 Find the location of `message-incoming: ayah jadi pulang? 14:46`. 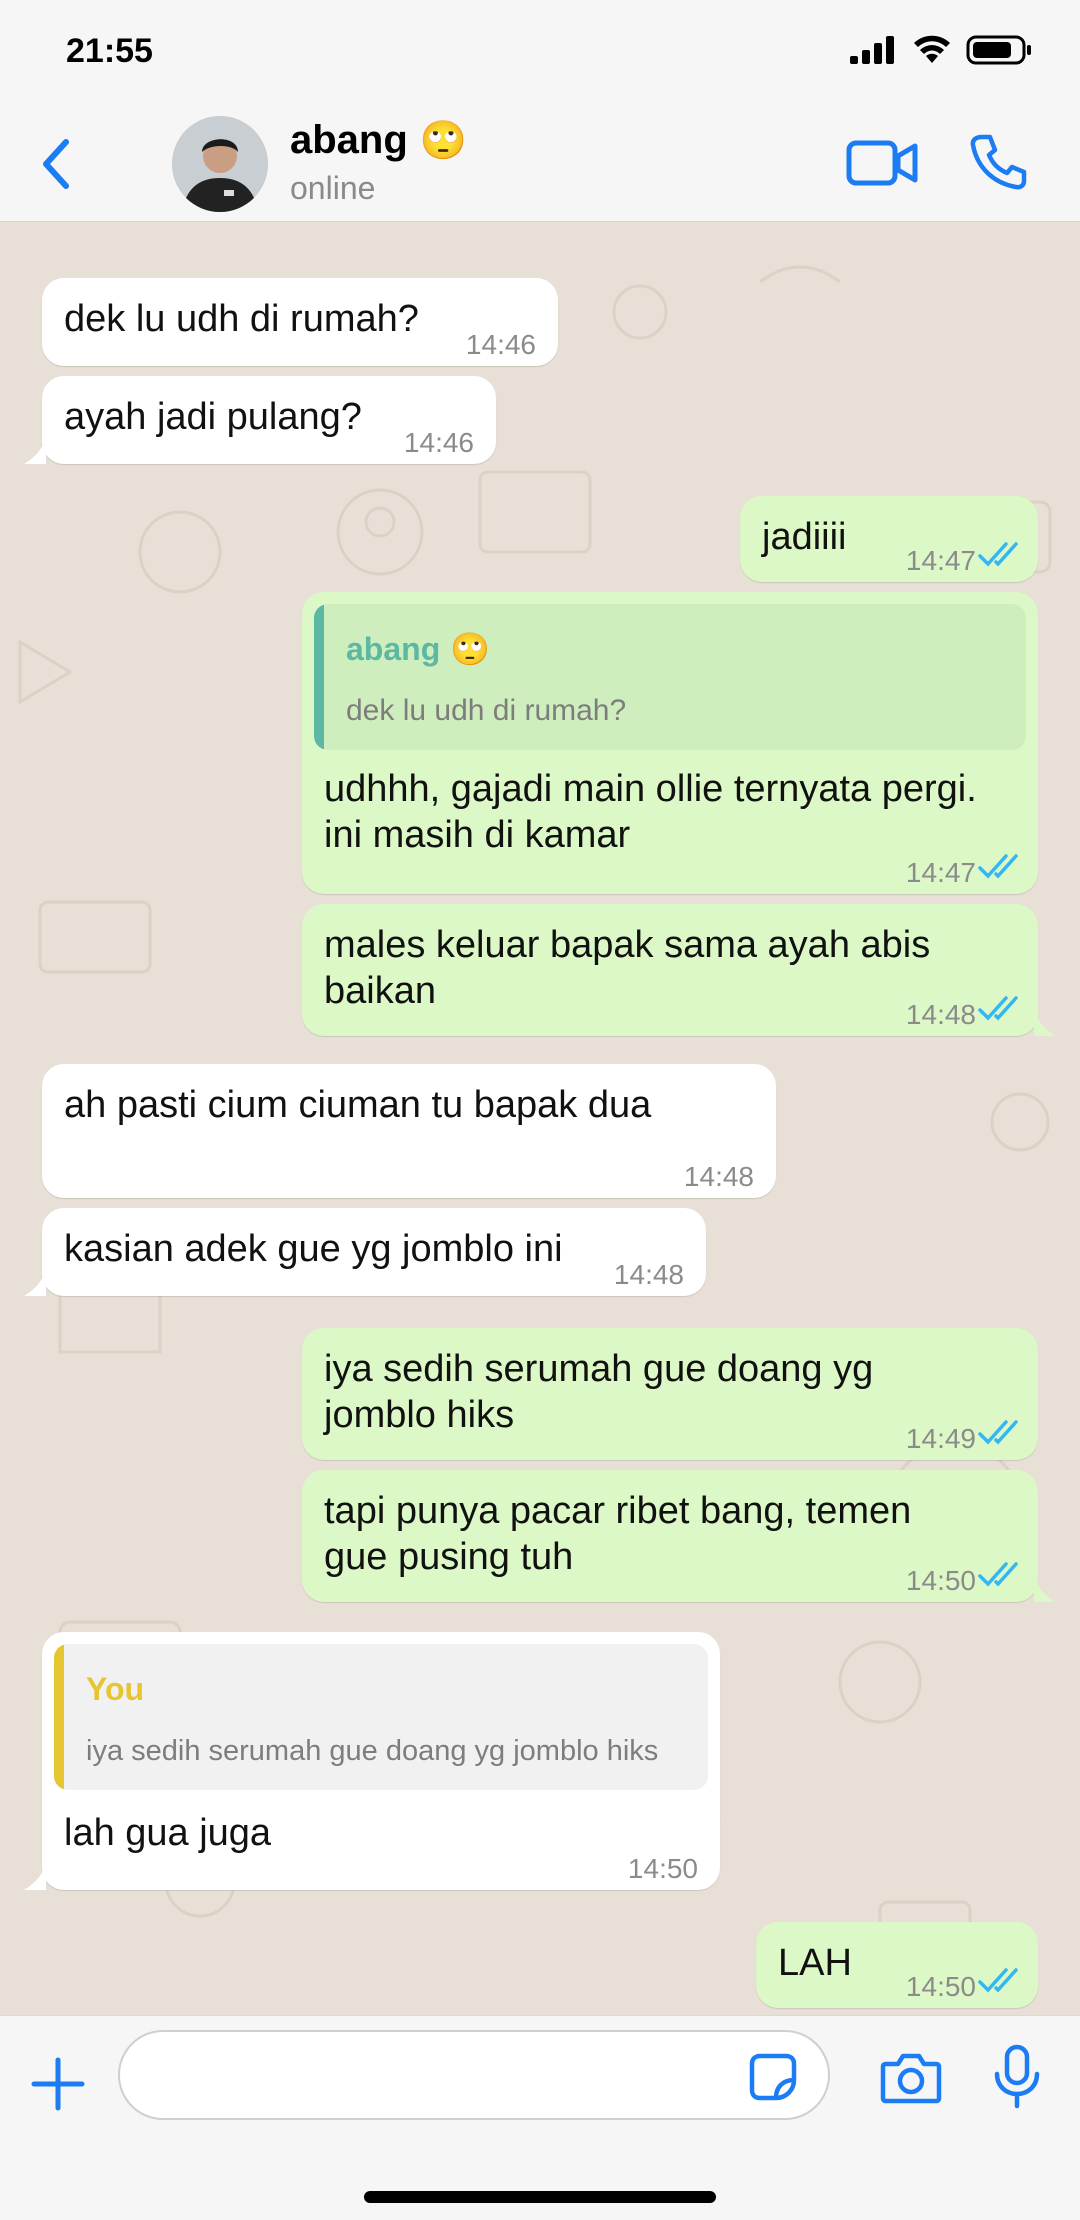

message-incoming: ayah jadi pulang? 14:46 is located at coordinates (269, 420).